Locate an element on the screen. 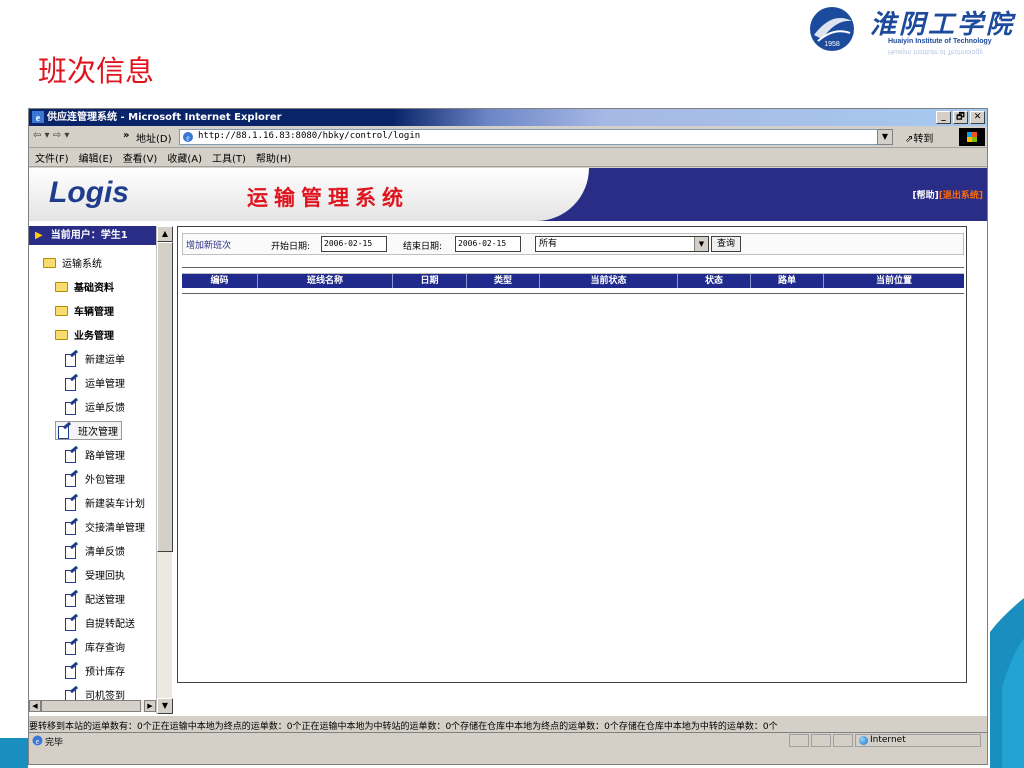 This screenshot has width=1024, height=768. tree-folder-label: 车辆管理 is located at coordinates (94, 312).